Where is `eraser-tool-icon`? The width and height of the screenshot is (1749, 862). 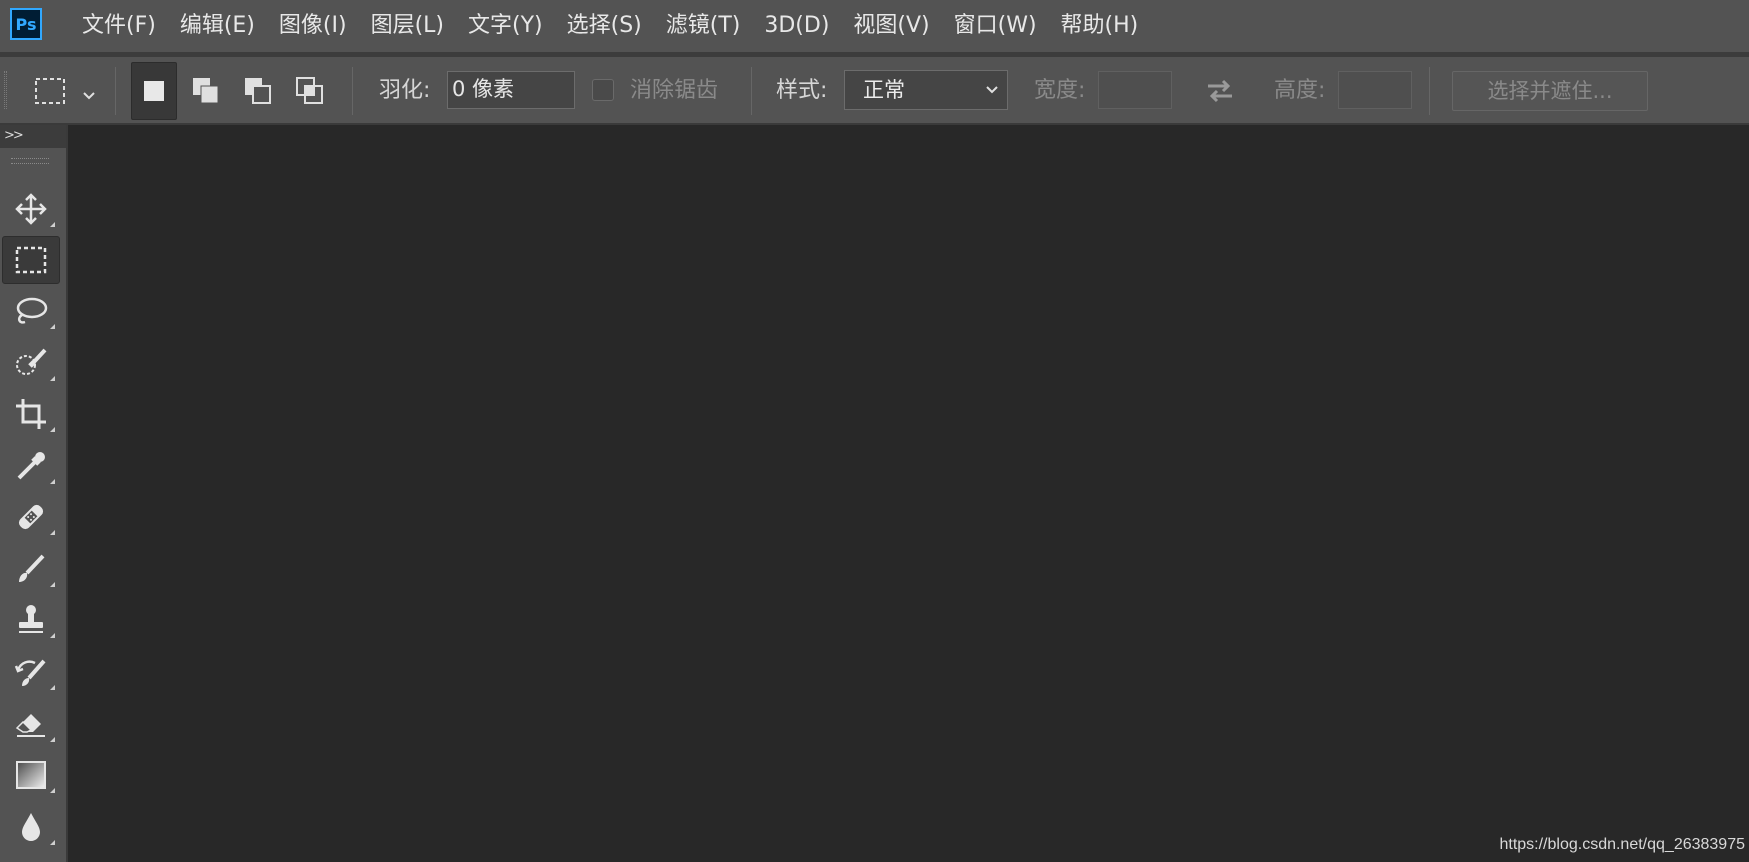
eraser-tool-icon is located at coordinates (30, 725).